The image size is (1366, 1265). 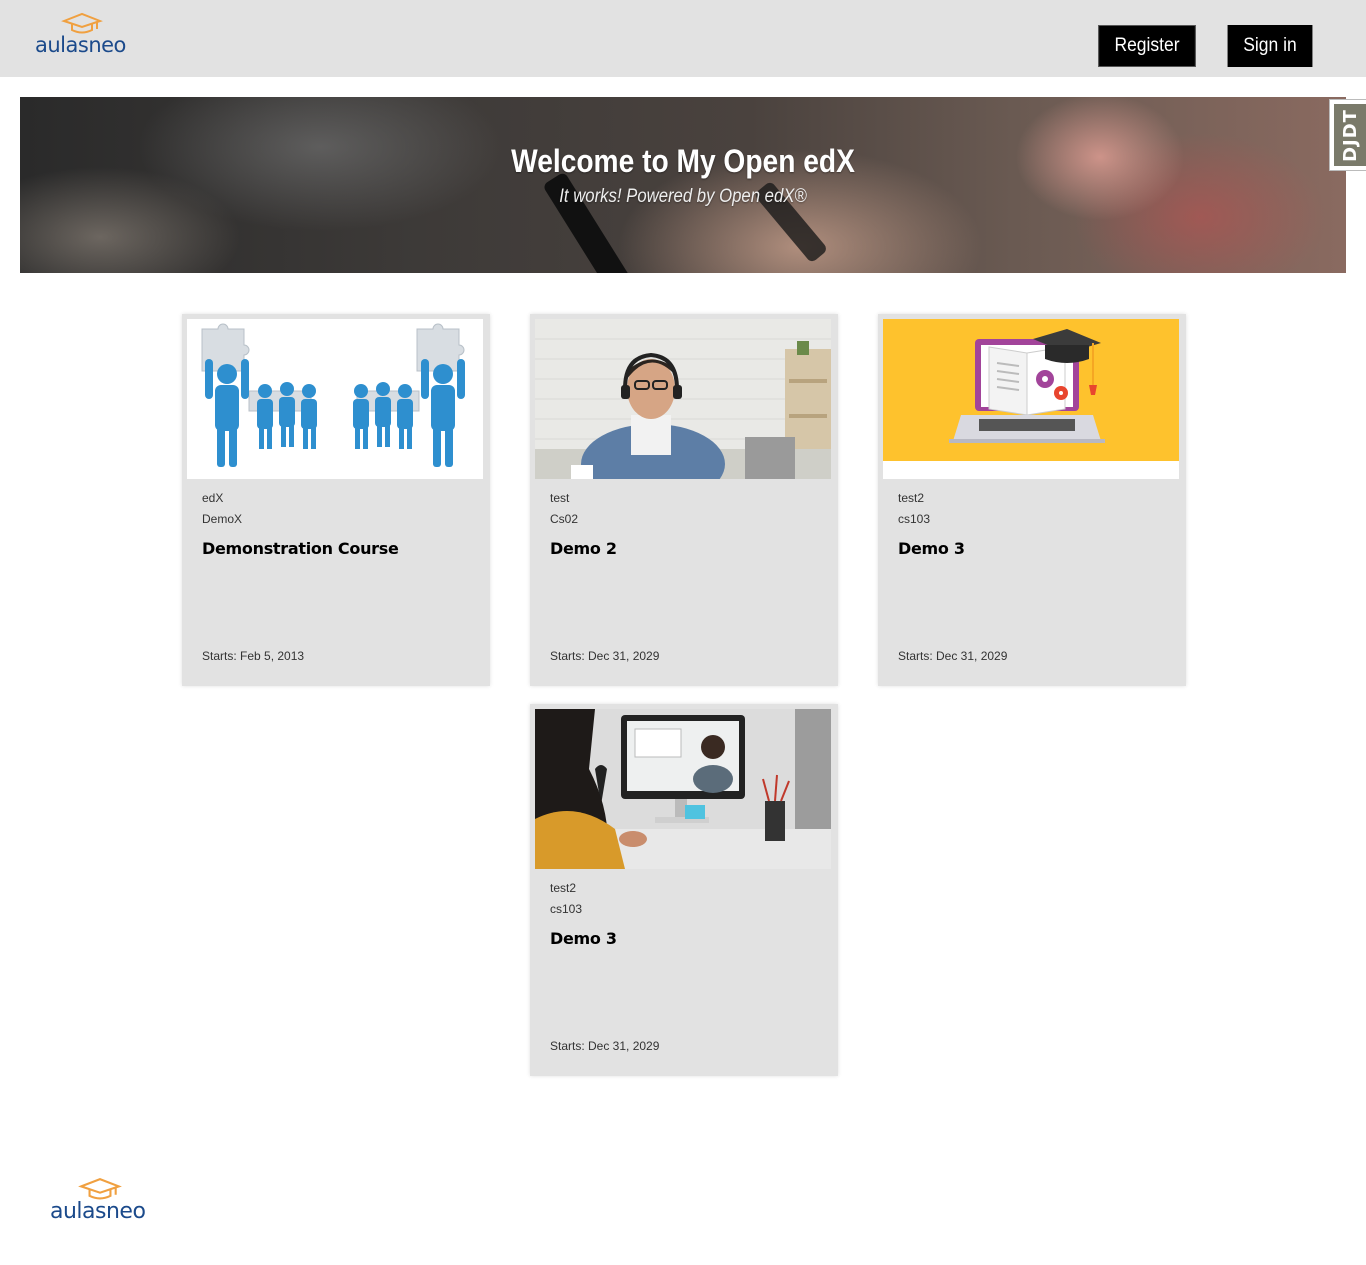 What do you see at coordinates (683, 196) in the screenshot?
I see `hero-subtitle: It works! Powered by Open edX®` at bounding box center [683, 196].